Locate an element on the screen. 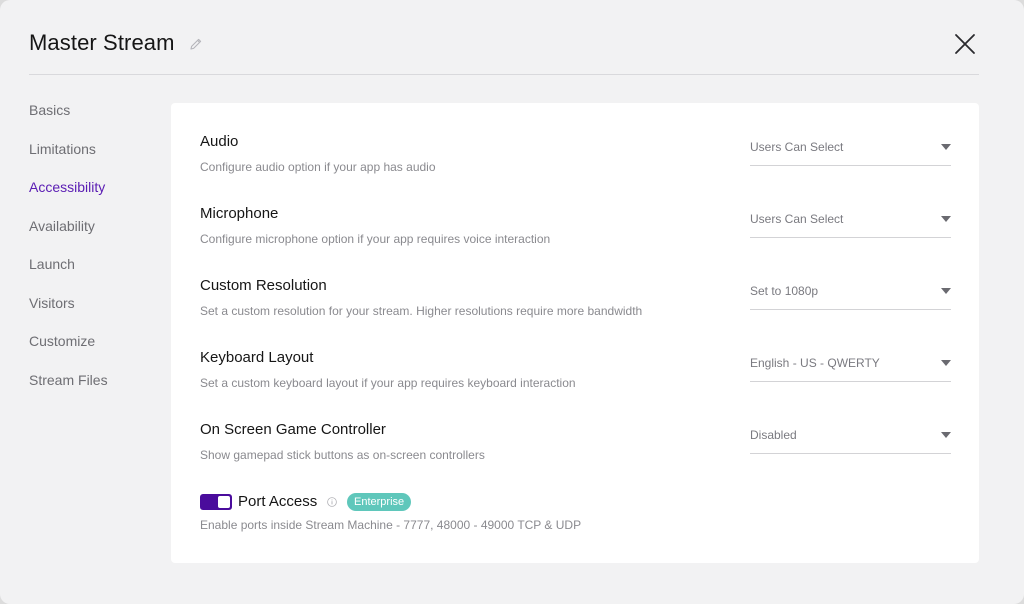 The image size is (1024, 604). keyboard-title: Keyboard Layout is located at coordinates (257, 357).